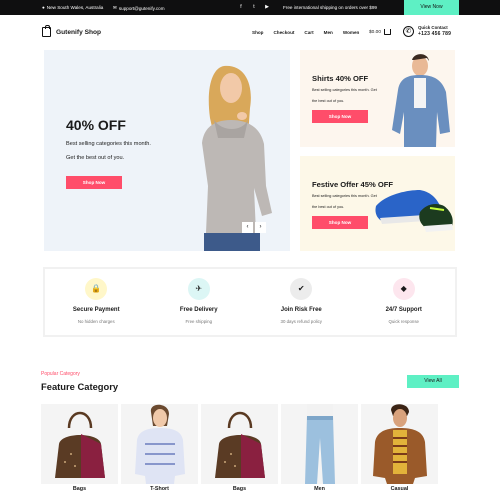 This screenshot has height=500, width=500. What do you see at coordinates (247, 227) in the screenshot?
I see `prev-arrow-icon: ‹` at bounding box center [247, 227].